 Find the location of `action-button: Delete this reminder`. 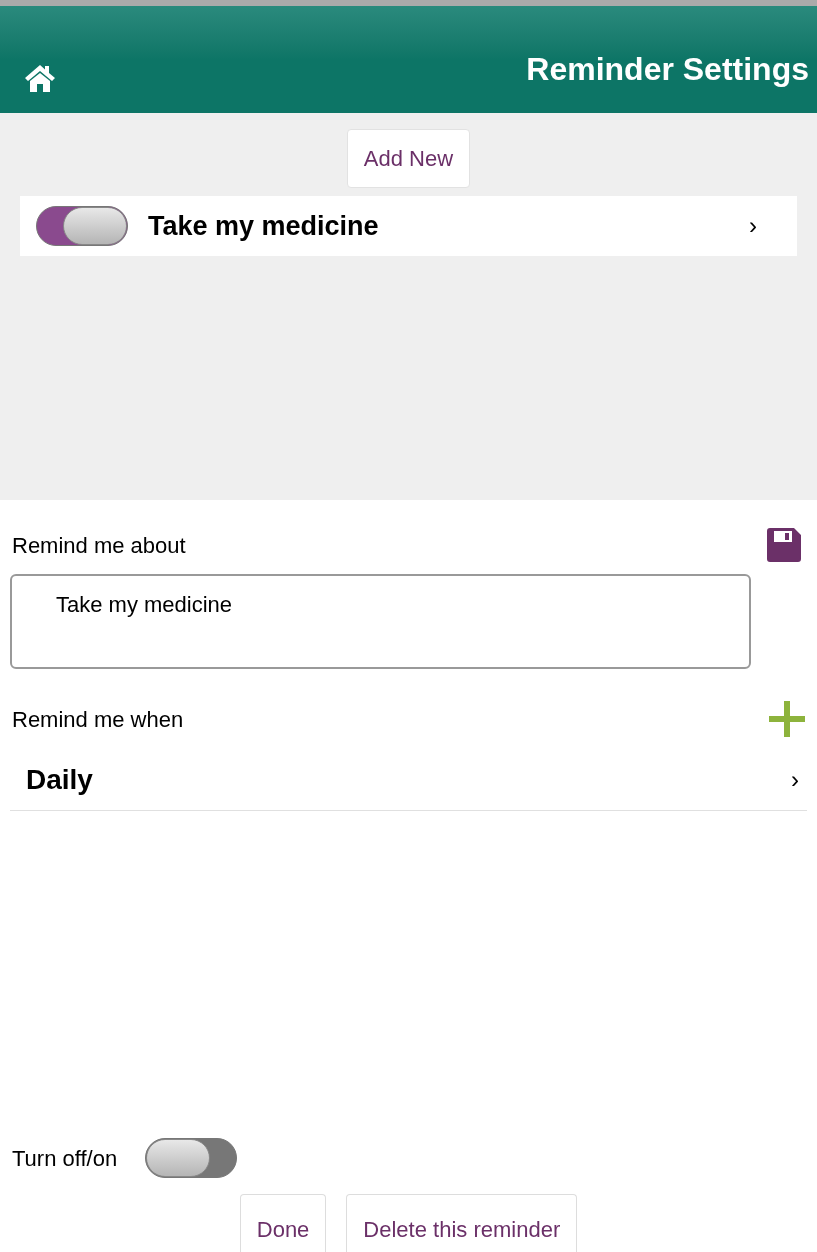

action-button: Delete this reminder is located at coordinates (462, 1223).